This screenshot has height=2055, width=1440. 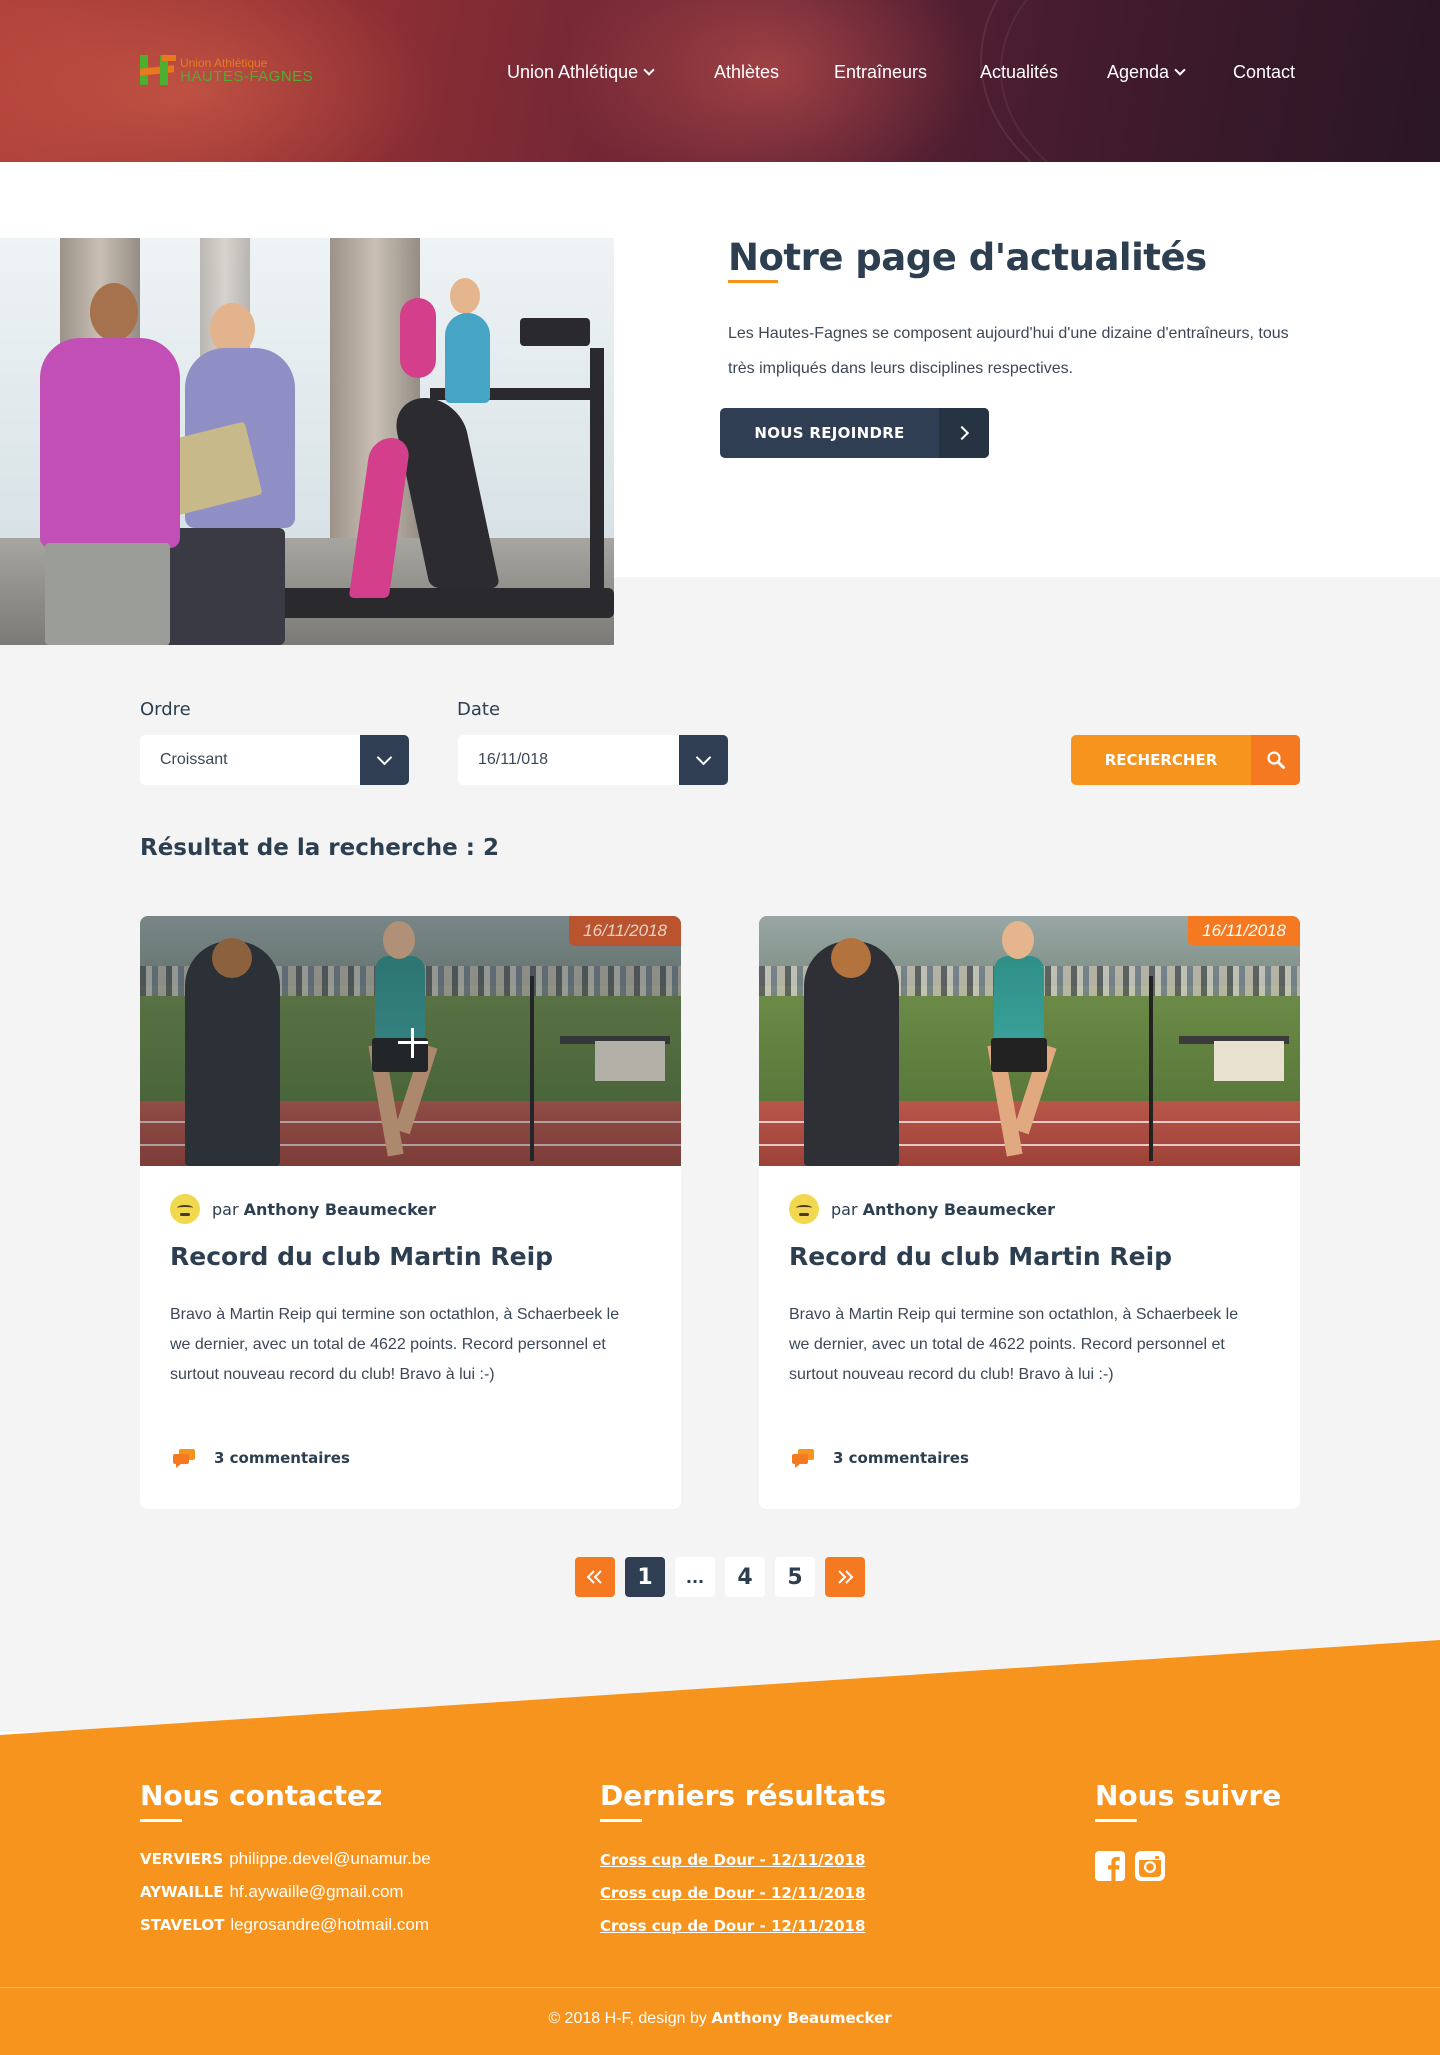 What do you see at coordinates (627, 2018) in the screenshot?
I see `copyright-text: © 2018 H-F, design by` at bounding box center [627, 2018].